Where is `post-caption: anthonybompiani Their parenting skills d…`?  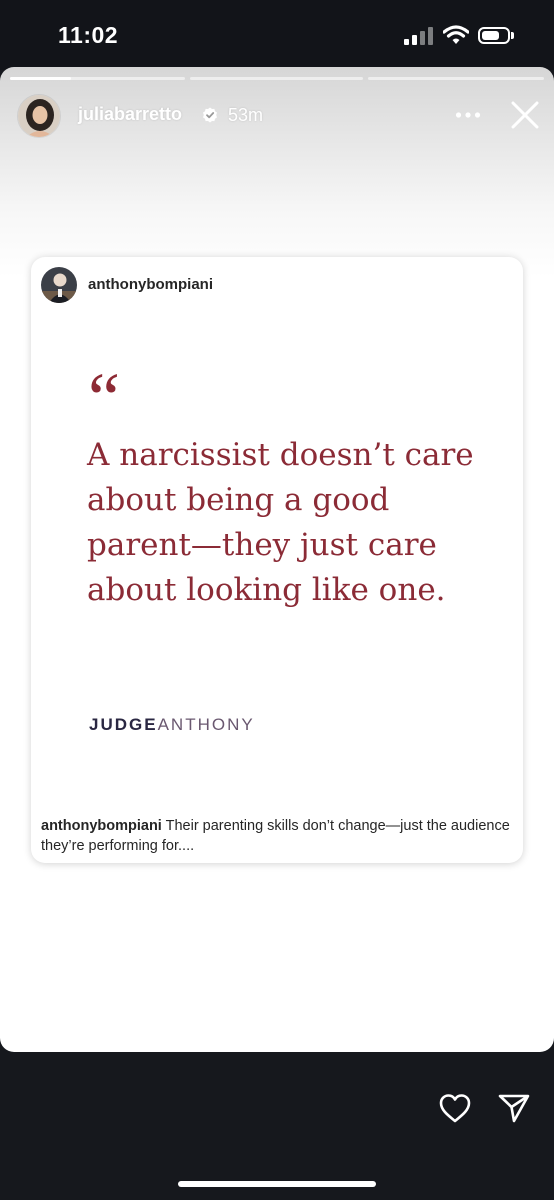 post-caption: anthonybompiani Their parenting skills d… is located at coordinates (276, 836).